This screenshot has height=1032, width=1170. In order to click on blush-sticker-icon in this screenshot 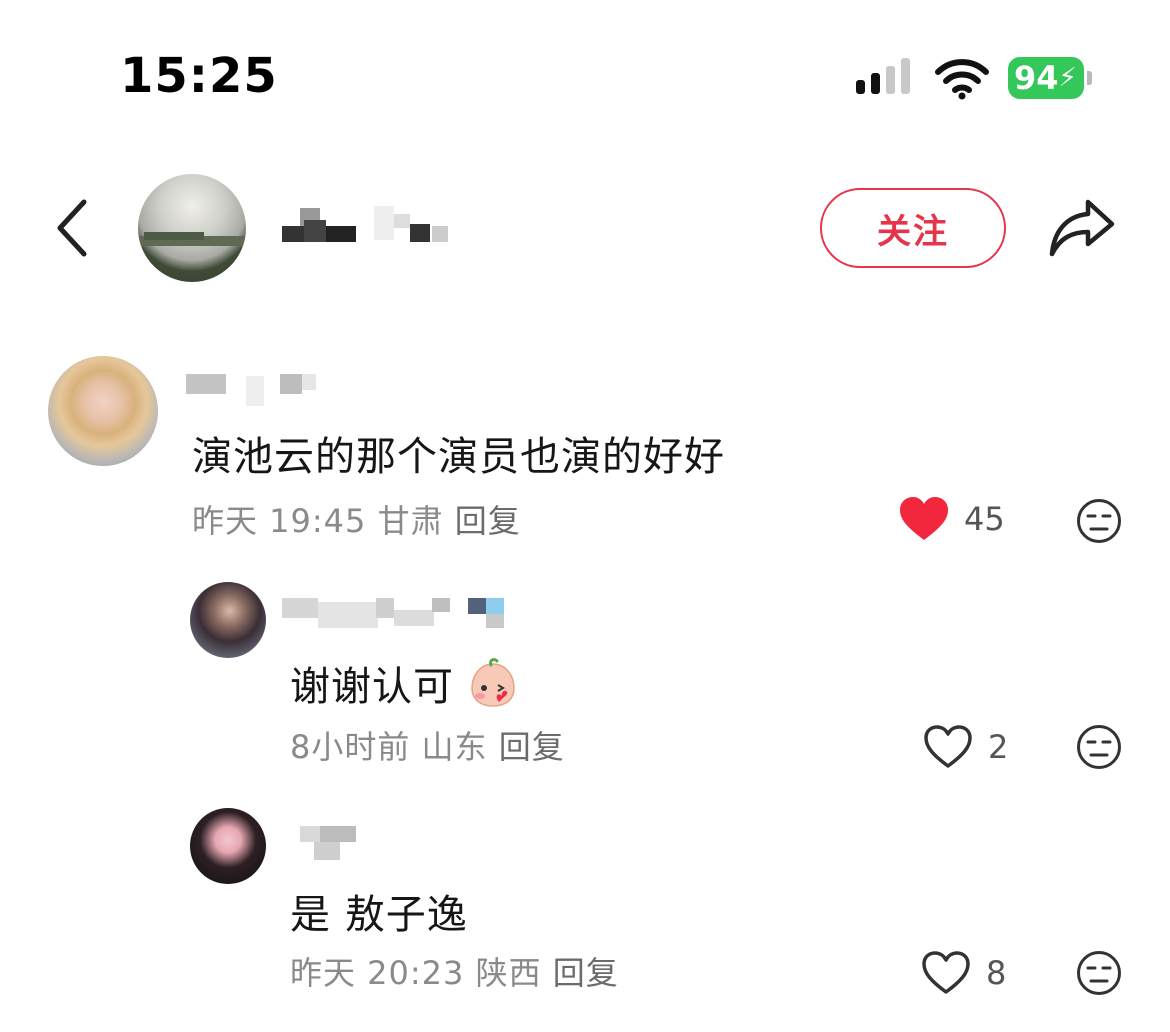, I will do `click(492, 682)`.